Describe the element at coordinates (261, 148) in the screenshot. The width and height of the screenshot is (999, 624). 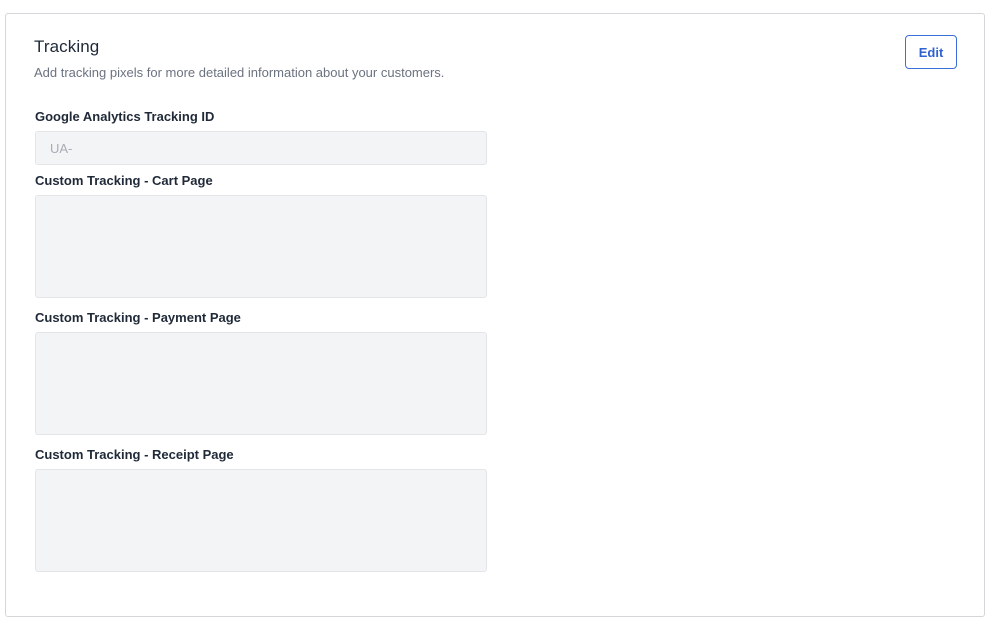
I see `ga-tracking-id-input` at that location.